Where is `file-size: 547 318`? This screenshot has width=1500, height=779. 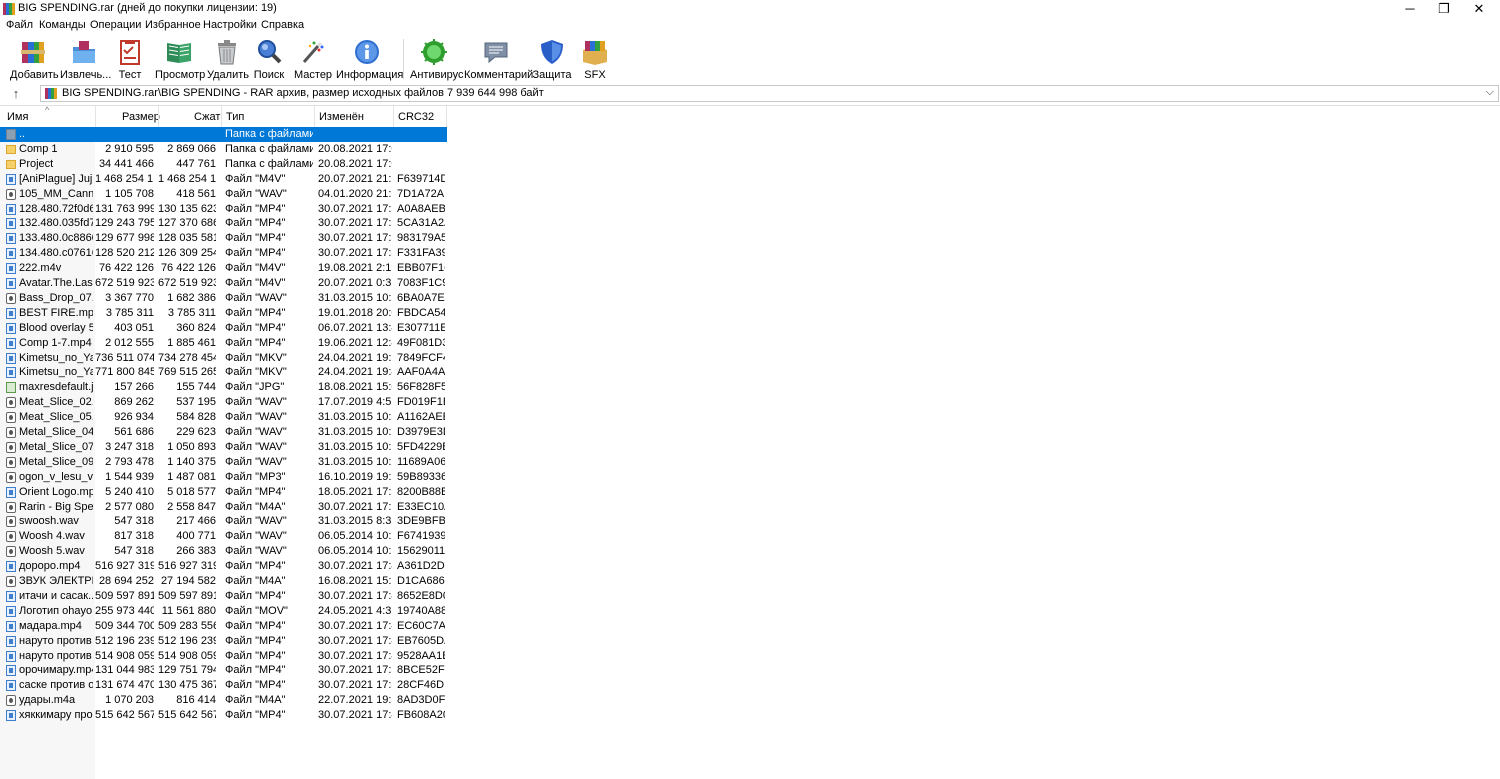 file-size: 547 318 is located at coordinates (134, 551).